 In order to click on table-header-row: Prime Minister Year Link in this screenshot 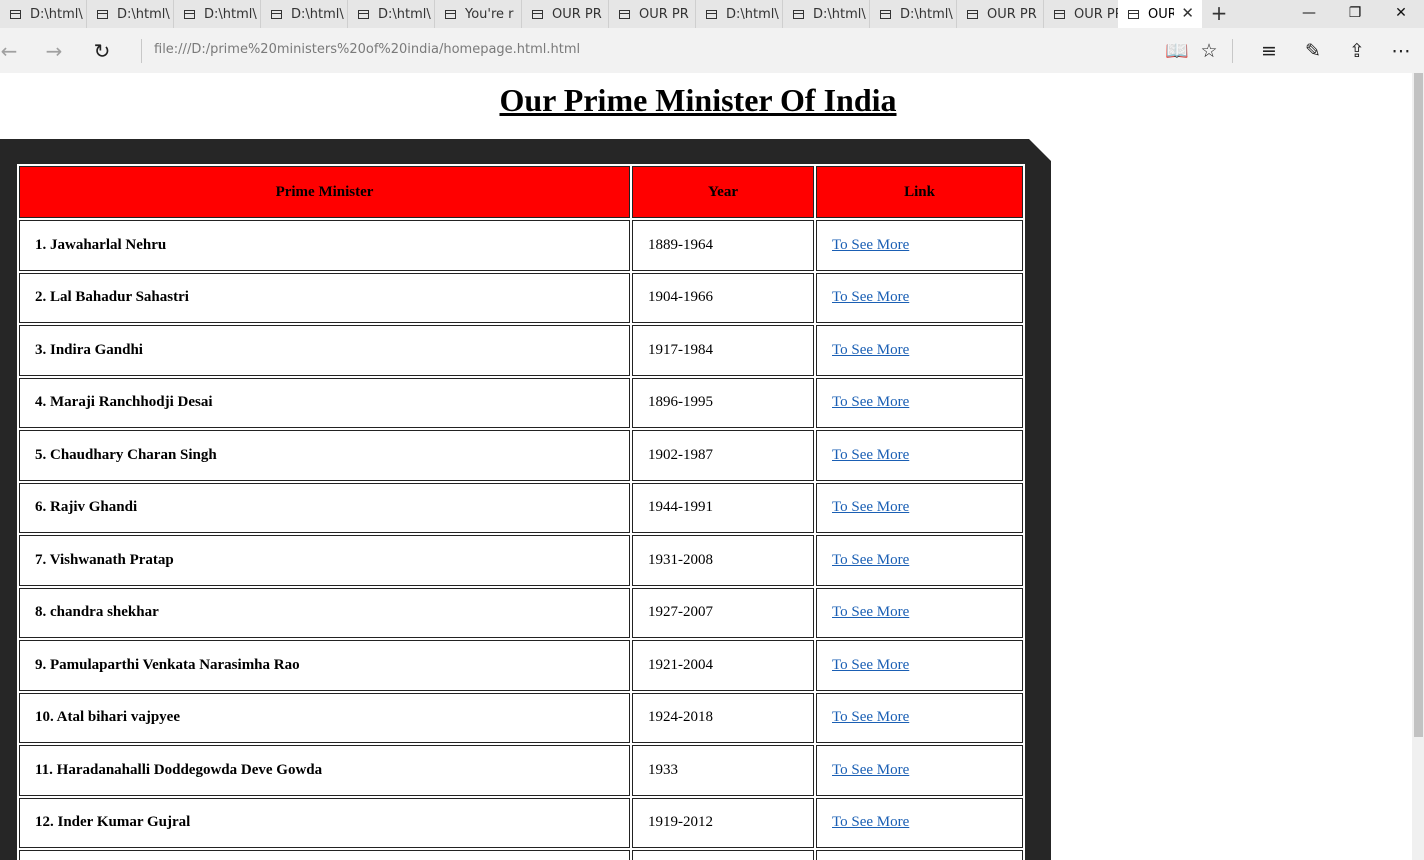, I will do `click(521, 192)`.